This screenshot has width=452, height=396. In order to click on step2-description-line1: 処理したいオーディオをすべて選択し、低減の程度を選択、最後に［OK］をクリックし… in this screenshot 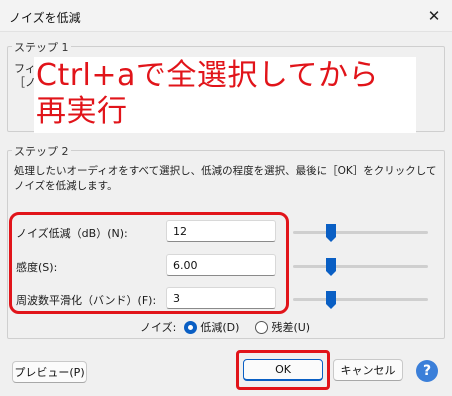, I will do `click(225, 171)`.